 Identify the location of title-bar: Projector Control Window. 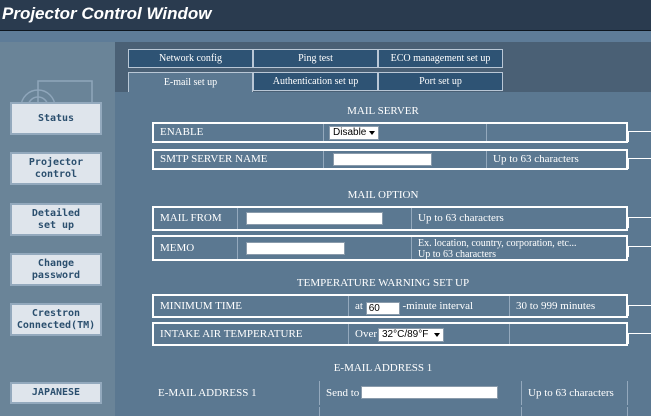
(325, 15).